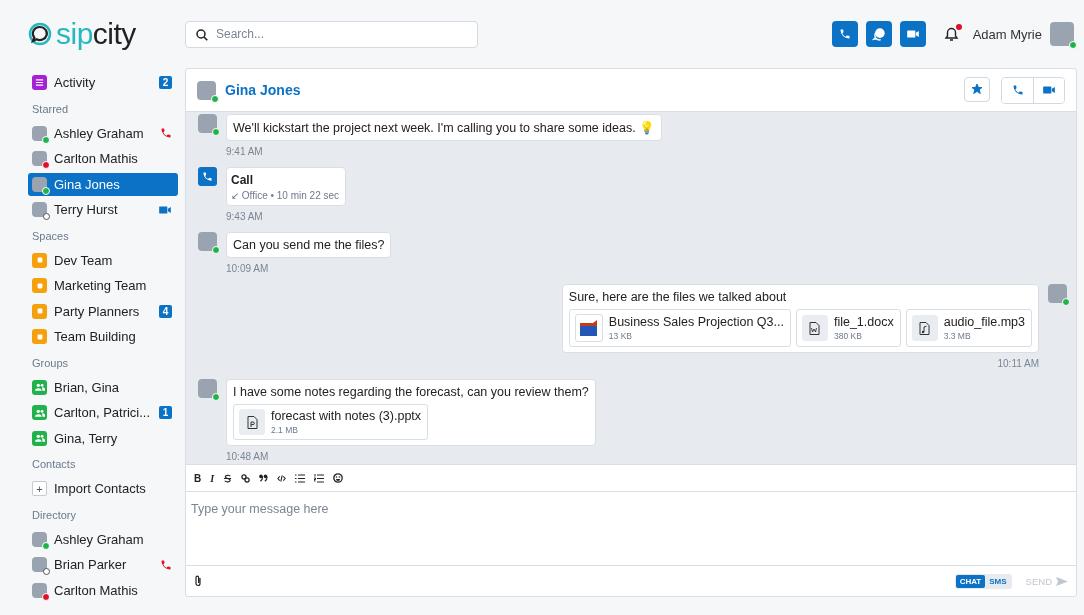 This screenshot has height=615, width=1084. What do you see at coordinates (212, 478) in the screenshot?
I see `italic-button: I` at bounding box center [212, 478].